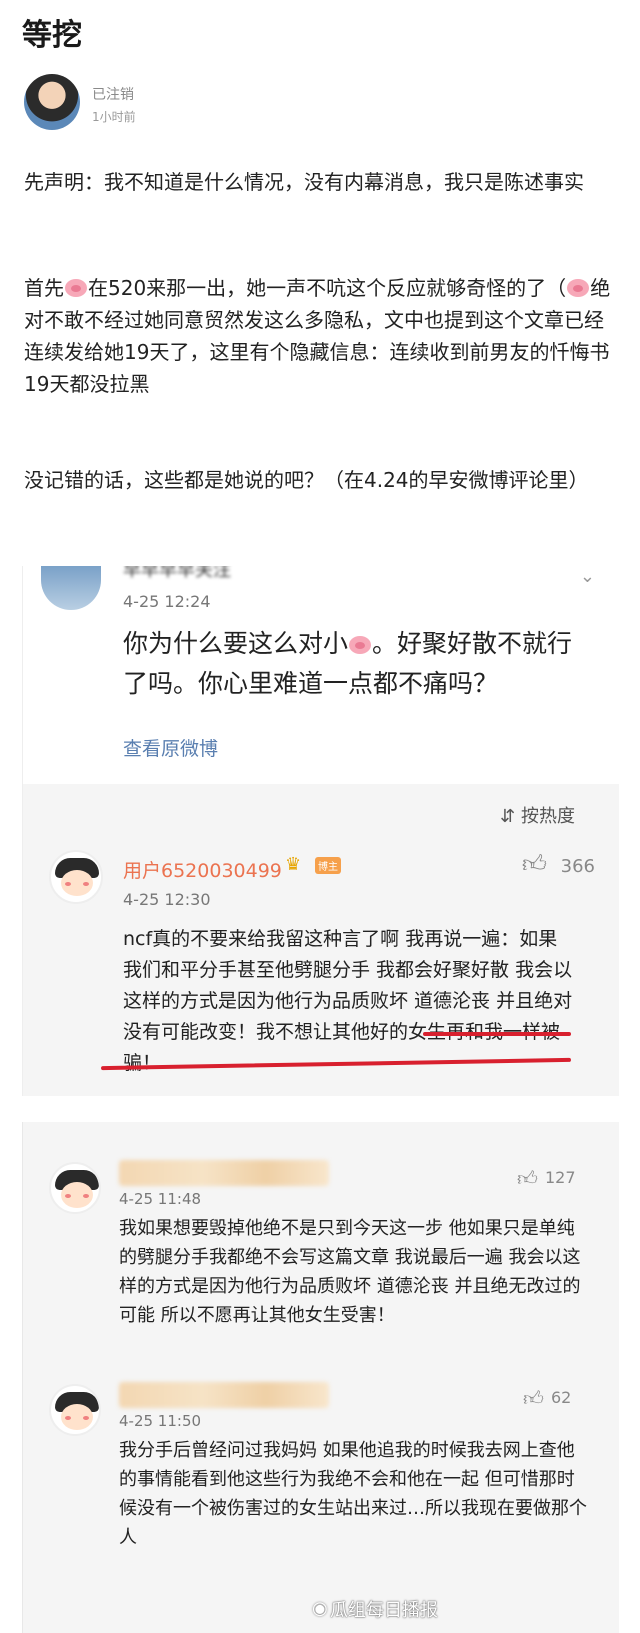 The width and height of the screenshot is (640, 1633). I want to click on crown-icon: ♛, so click(293, 864).